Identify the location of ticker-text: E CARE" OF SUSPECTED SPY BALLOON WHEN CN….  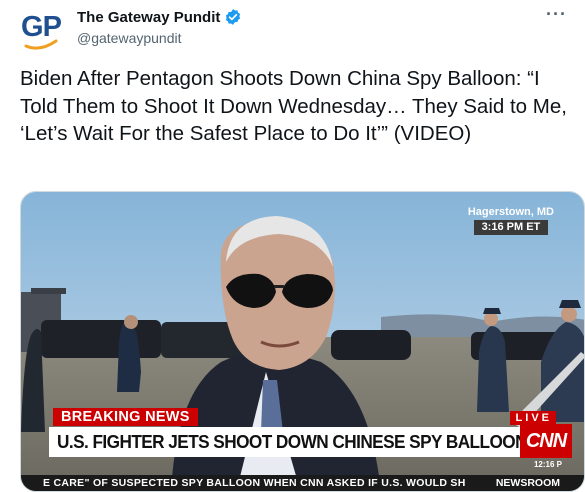
(254, 483).